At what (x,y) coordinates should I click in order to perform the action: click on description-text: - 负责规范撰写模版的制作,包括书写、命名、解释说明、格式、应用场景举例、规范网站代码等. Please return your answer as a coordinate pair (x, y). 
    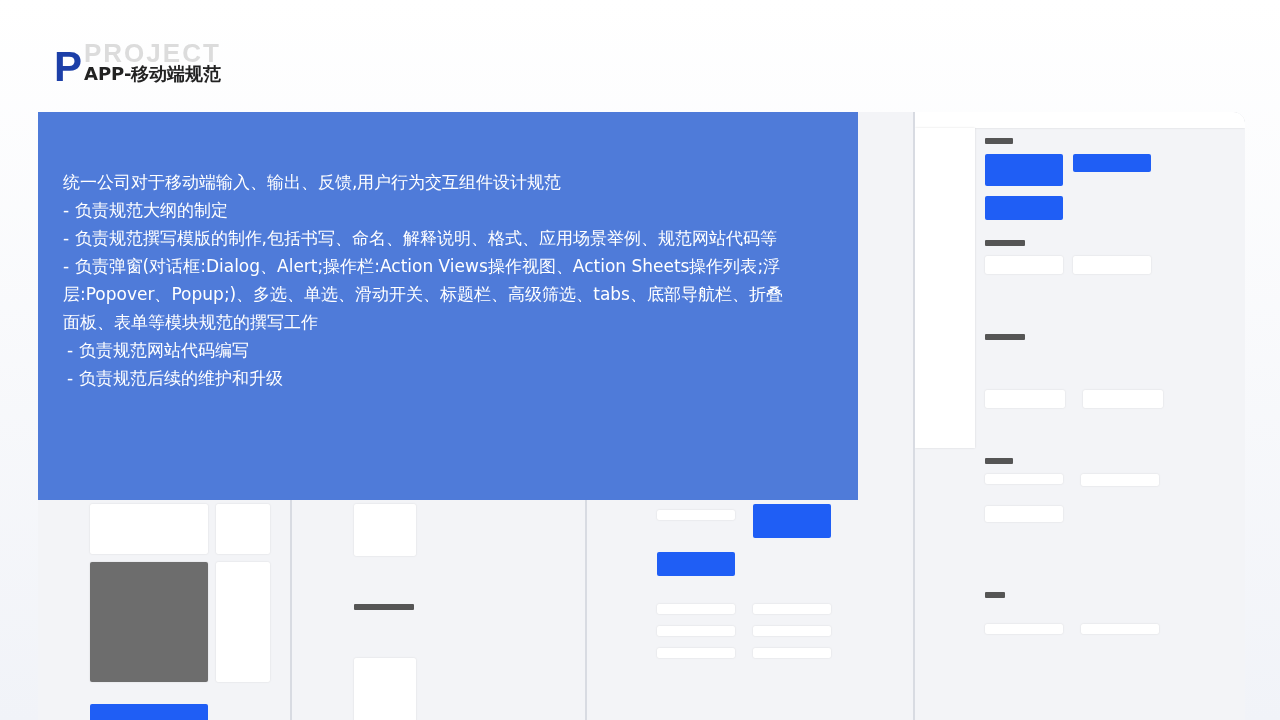
    Looking at the image, I should click on (420, 238).